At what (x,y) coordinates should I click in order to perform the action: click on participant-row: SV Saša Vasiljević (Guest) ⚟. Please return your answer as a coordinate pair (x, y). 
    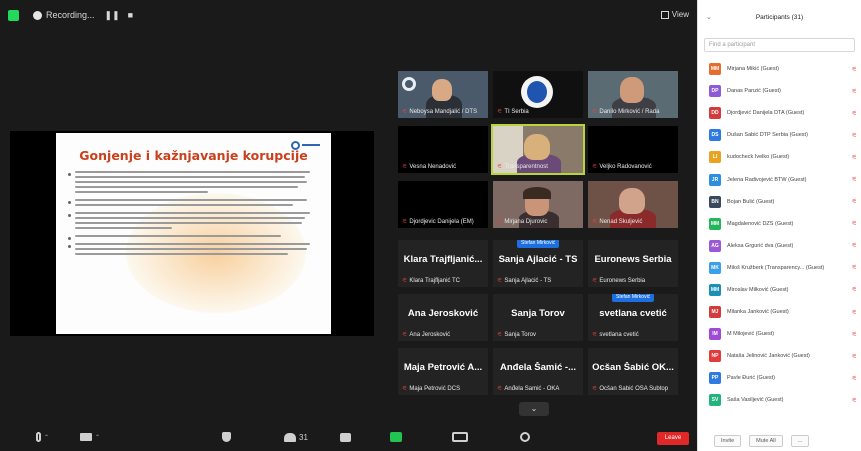
    Looking at the image, I should click on (779, 400).